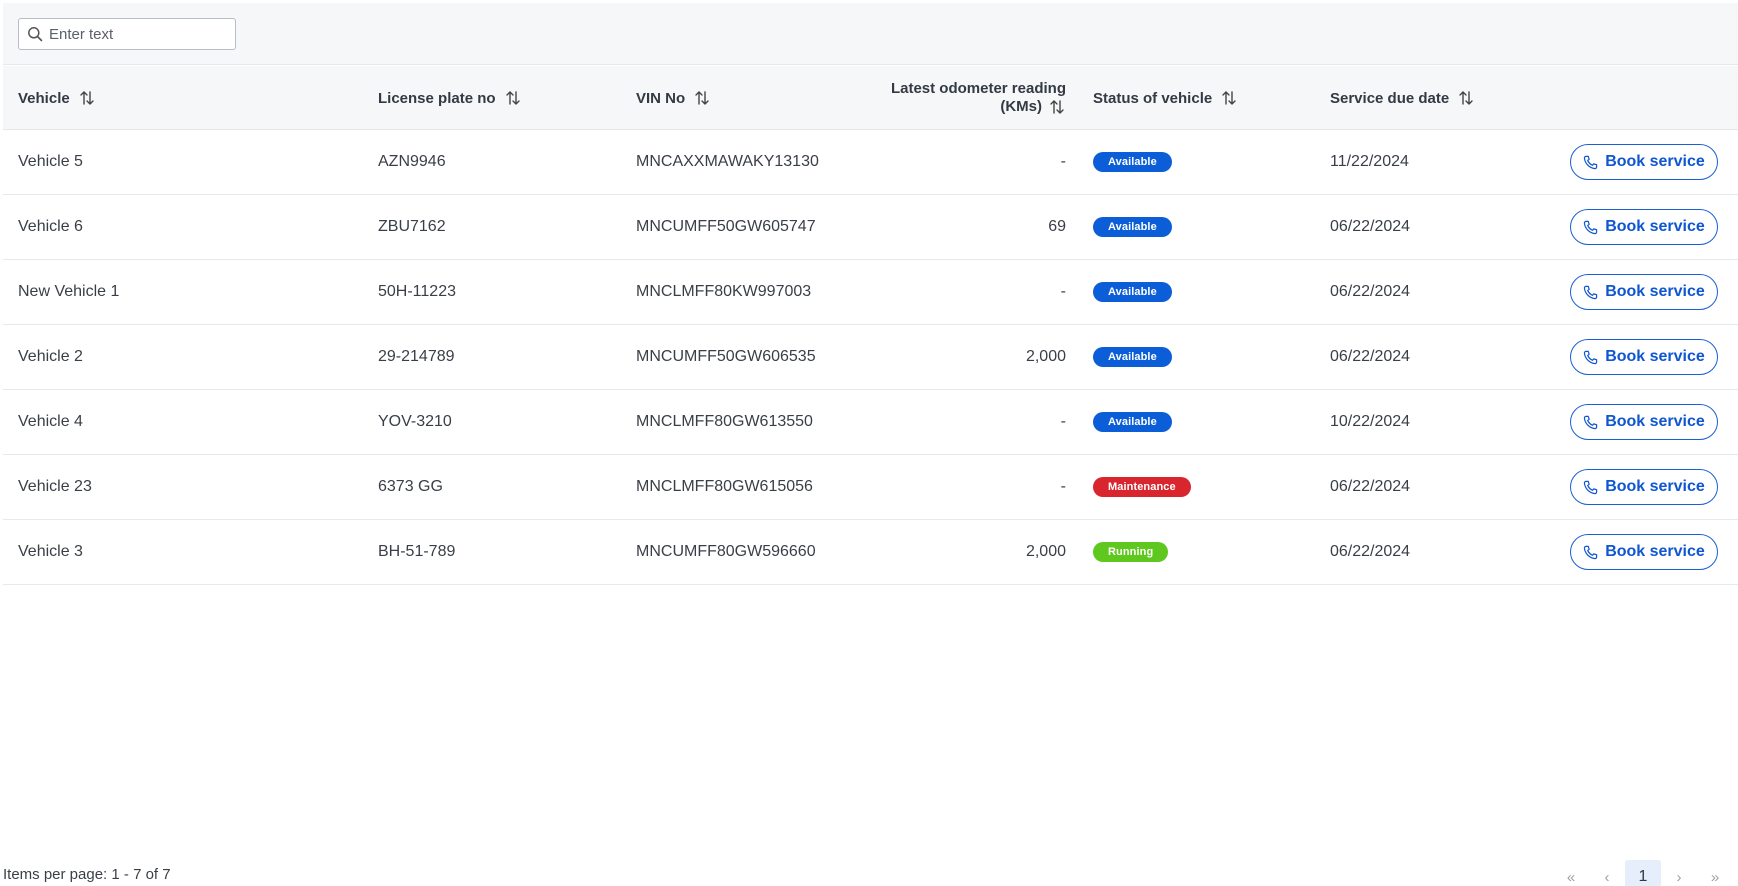 The image size is (1738, 886). I want to click on license-plate-cell: ZBU7162, so click(412, 226).